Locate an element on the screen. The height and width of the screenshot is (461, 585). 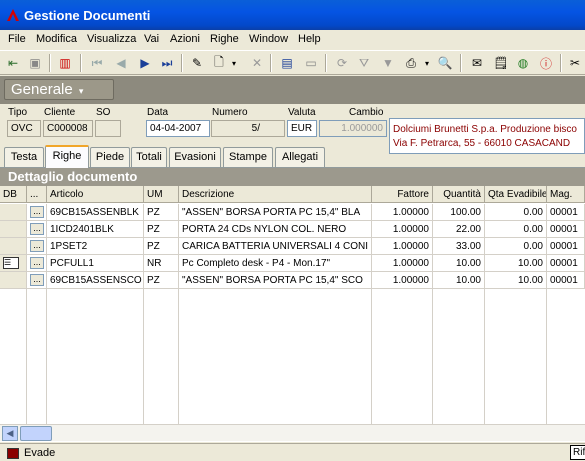
col-um: UM is located at coordinates (161, 194).